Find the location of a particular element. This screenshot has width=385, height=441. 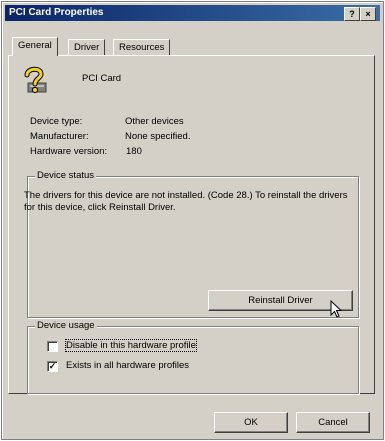

close-button: × is located at coordinates (368, 14).